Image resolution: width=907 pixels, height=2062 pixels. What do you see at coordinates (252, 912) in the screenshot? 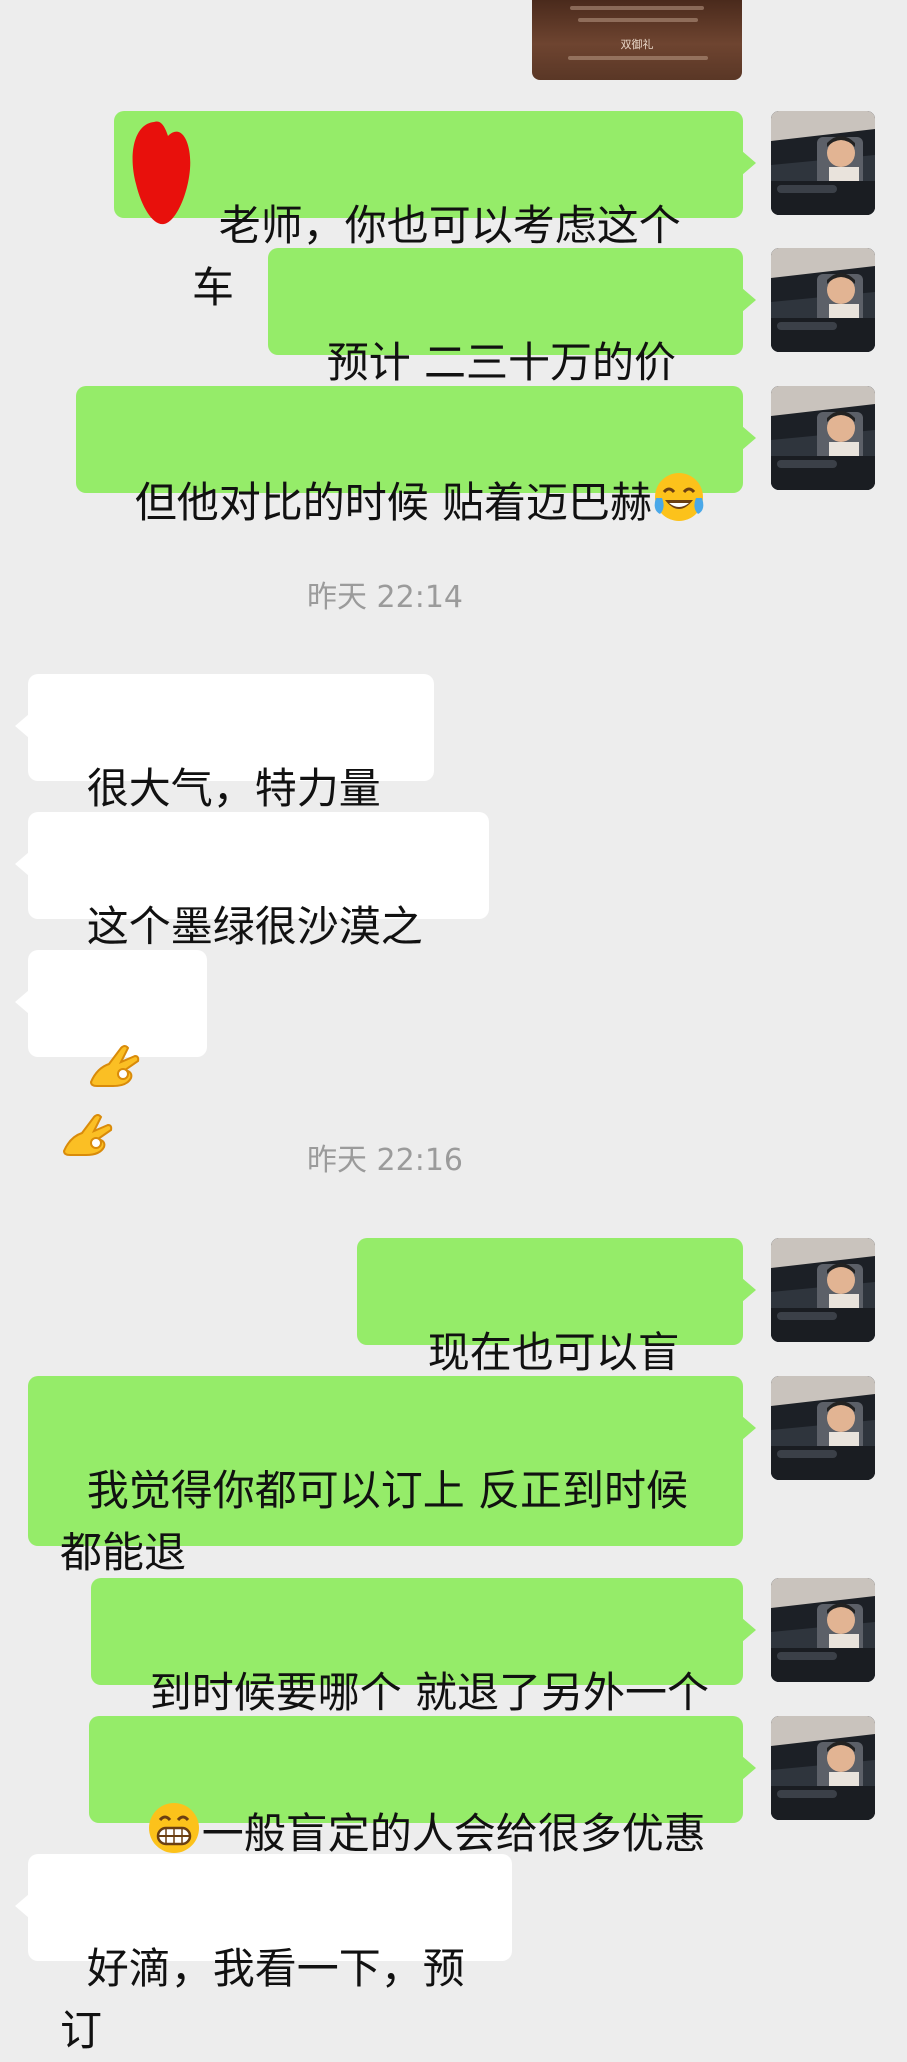
I see `incoming-message: 这个墨绿很沙漠之舟` at bounding box center [252, 912].